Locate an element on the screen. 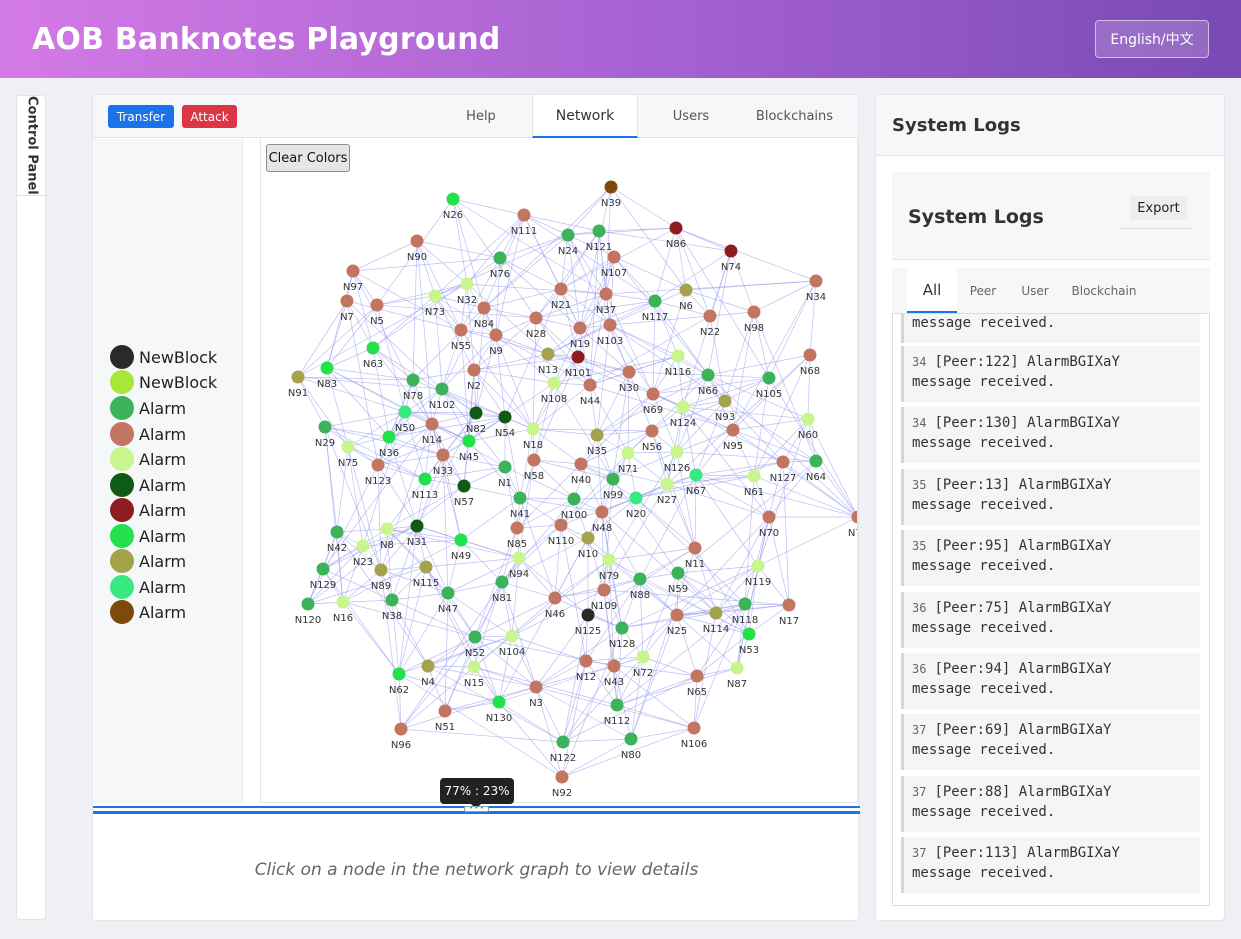  tab-users: Users is located at coordinates (691, 116).